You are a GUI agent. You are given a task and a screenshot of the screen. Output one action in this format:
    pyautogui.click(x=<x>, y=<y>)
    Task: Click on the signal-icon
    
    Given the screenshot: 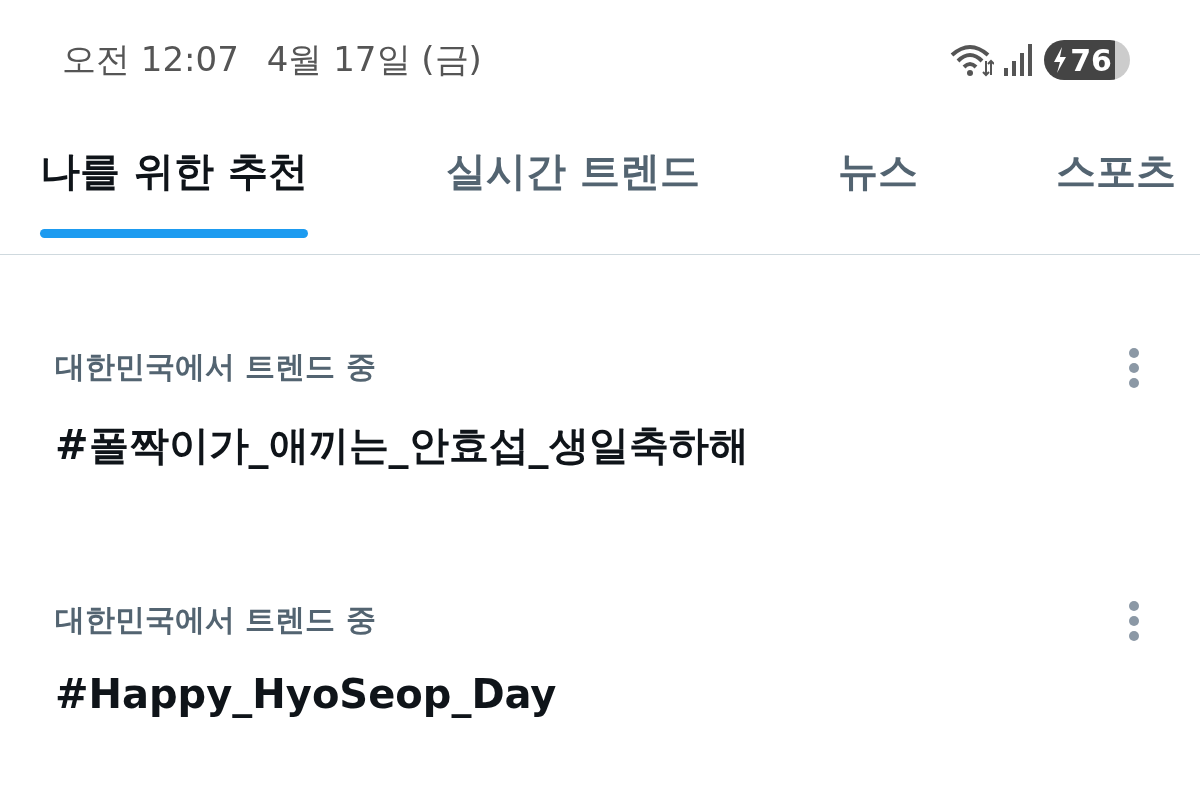 What is the action you would take?
    pyautogui.click(x=1019, y=60)
    